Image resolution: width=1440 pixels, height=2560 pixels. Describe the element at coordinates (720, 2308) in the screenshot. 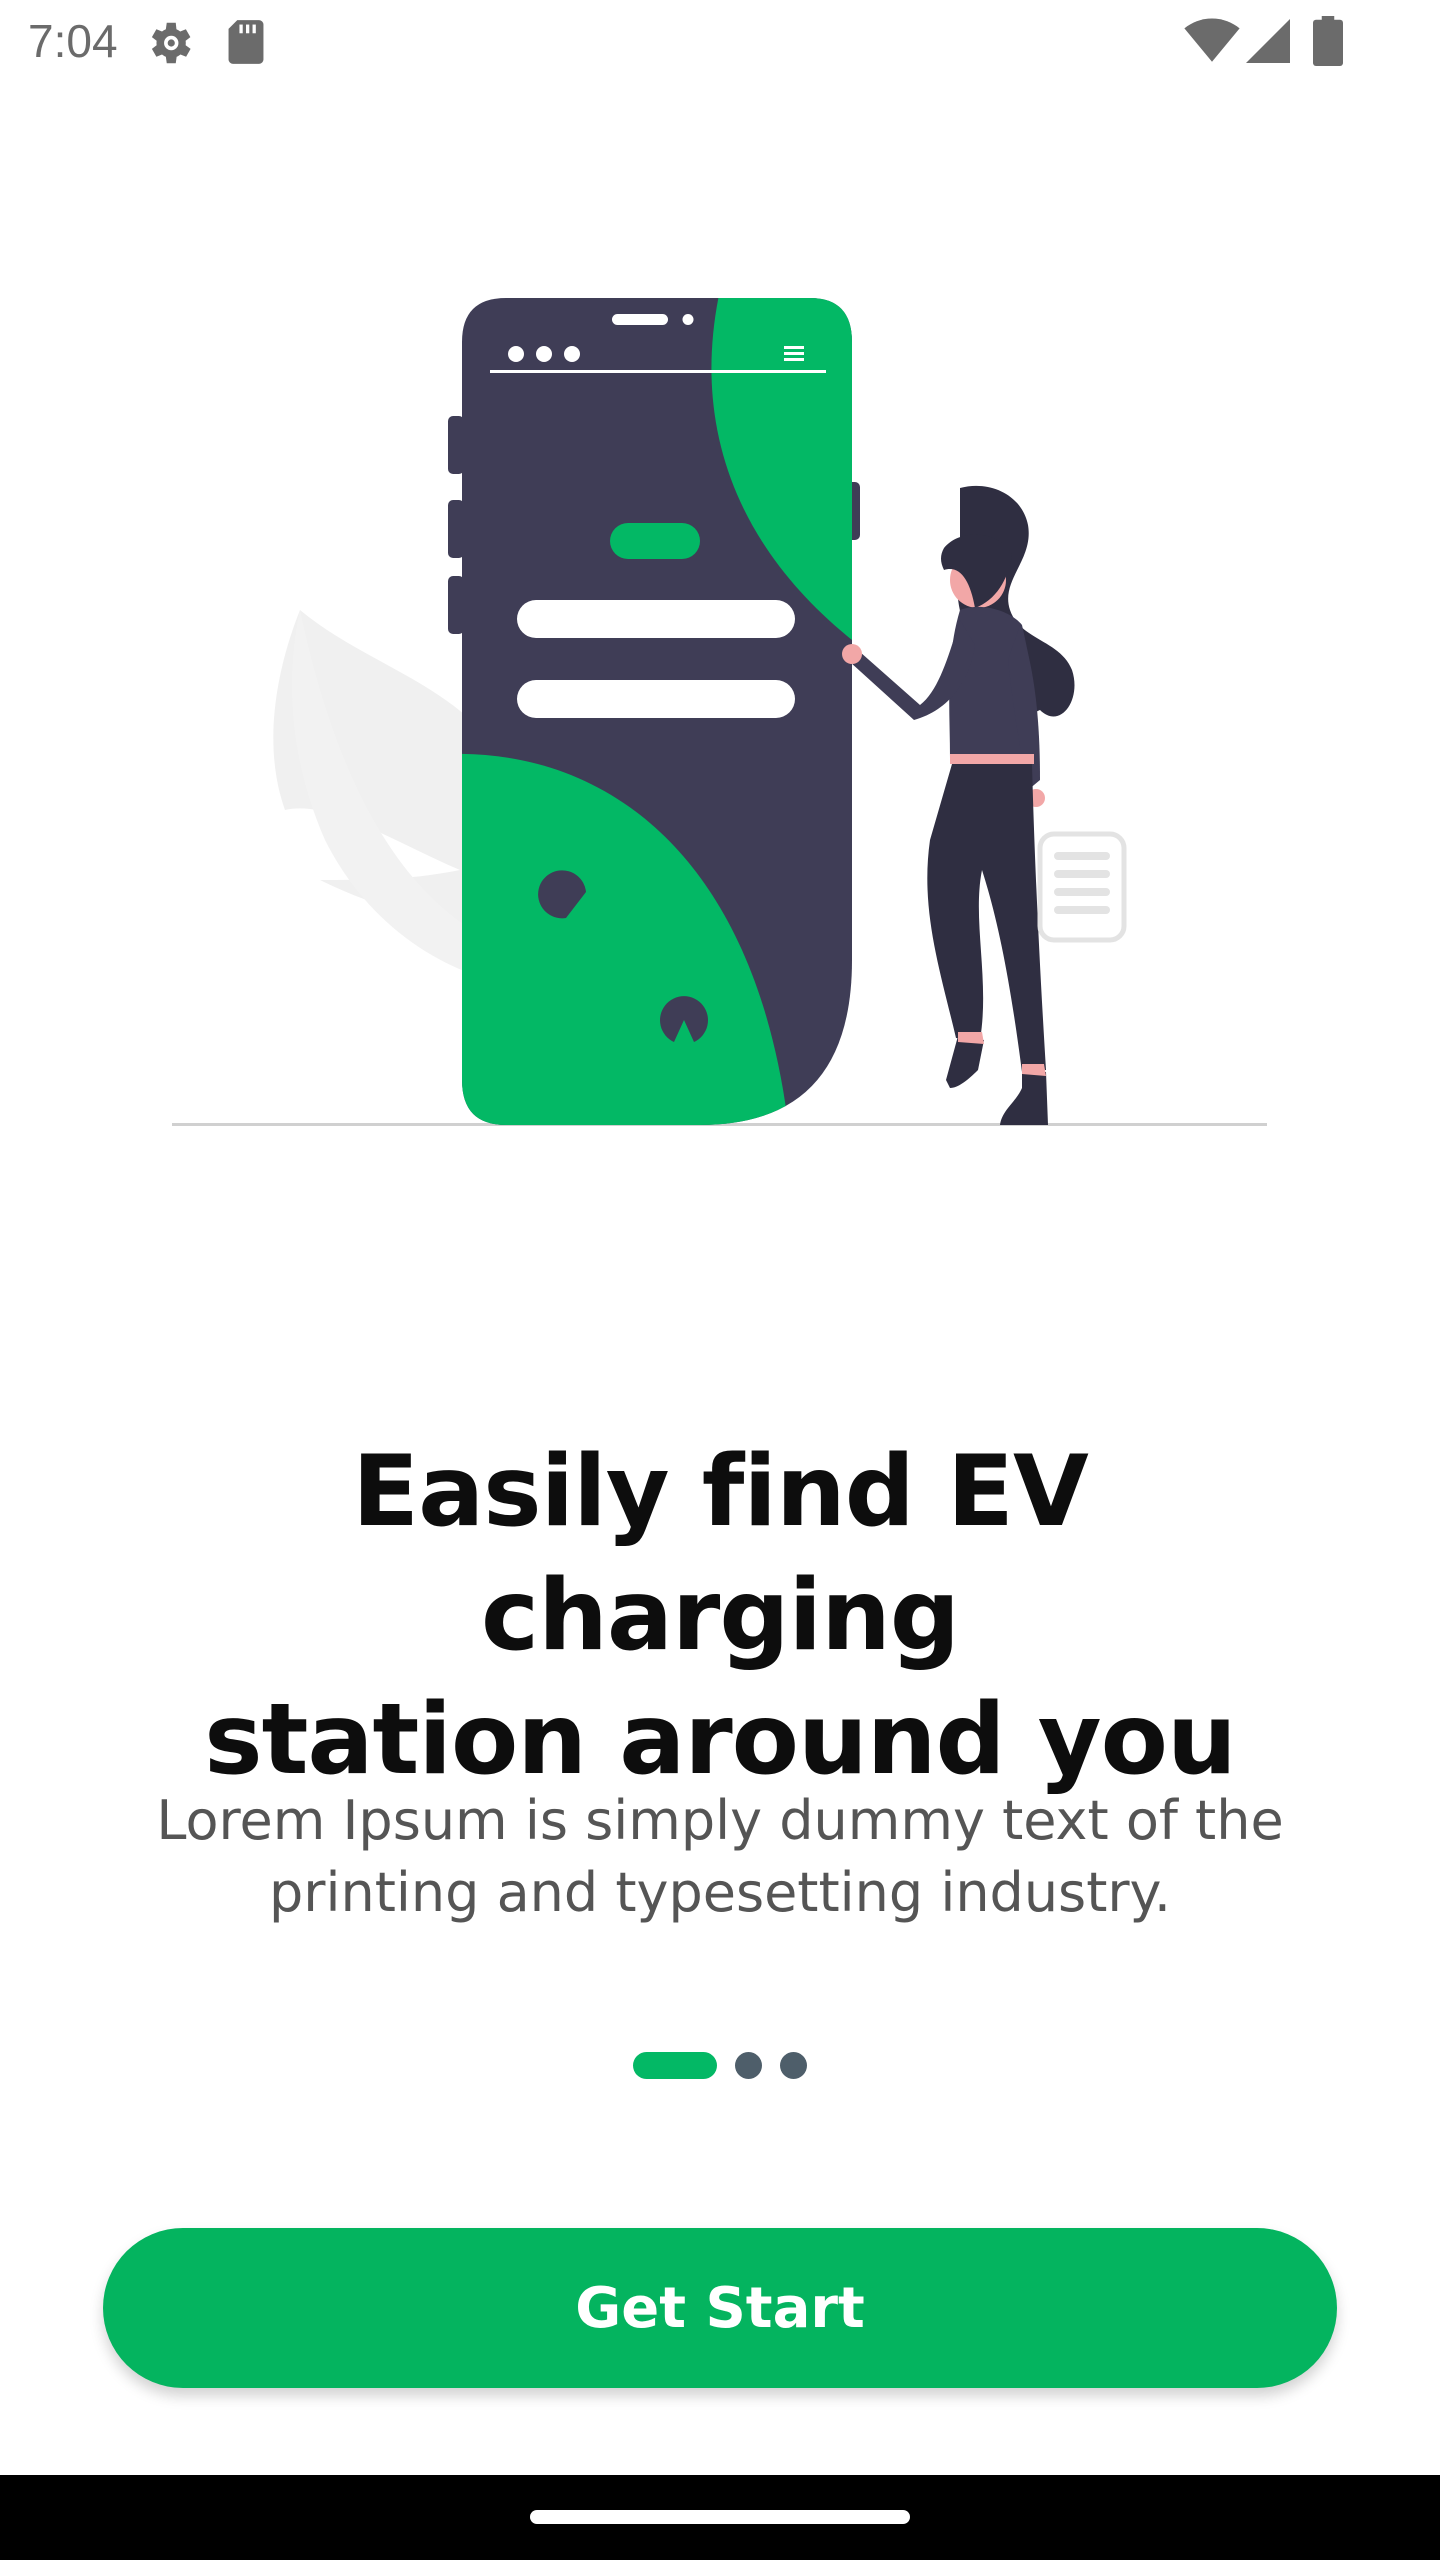

I see `get-start-button: Get Start` at that location.